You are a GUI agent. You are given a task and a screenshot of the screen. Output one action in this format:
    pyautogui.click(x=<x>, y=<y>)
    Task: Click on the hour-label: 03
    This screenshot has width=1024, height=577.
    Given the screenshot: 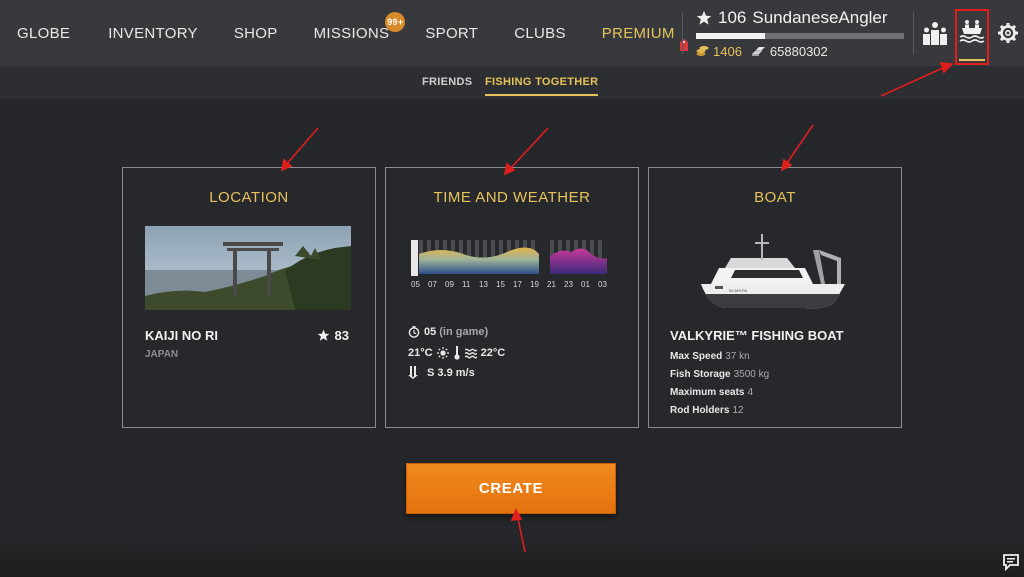 What is the action you would take?
    pyautogui.click(x=602, y=284)
    